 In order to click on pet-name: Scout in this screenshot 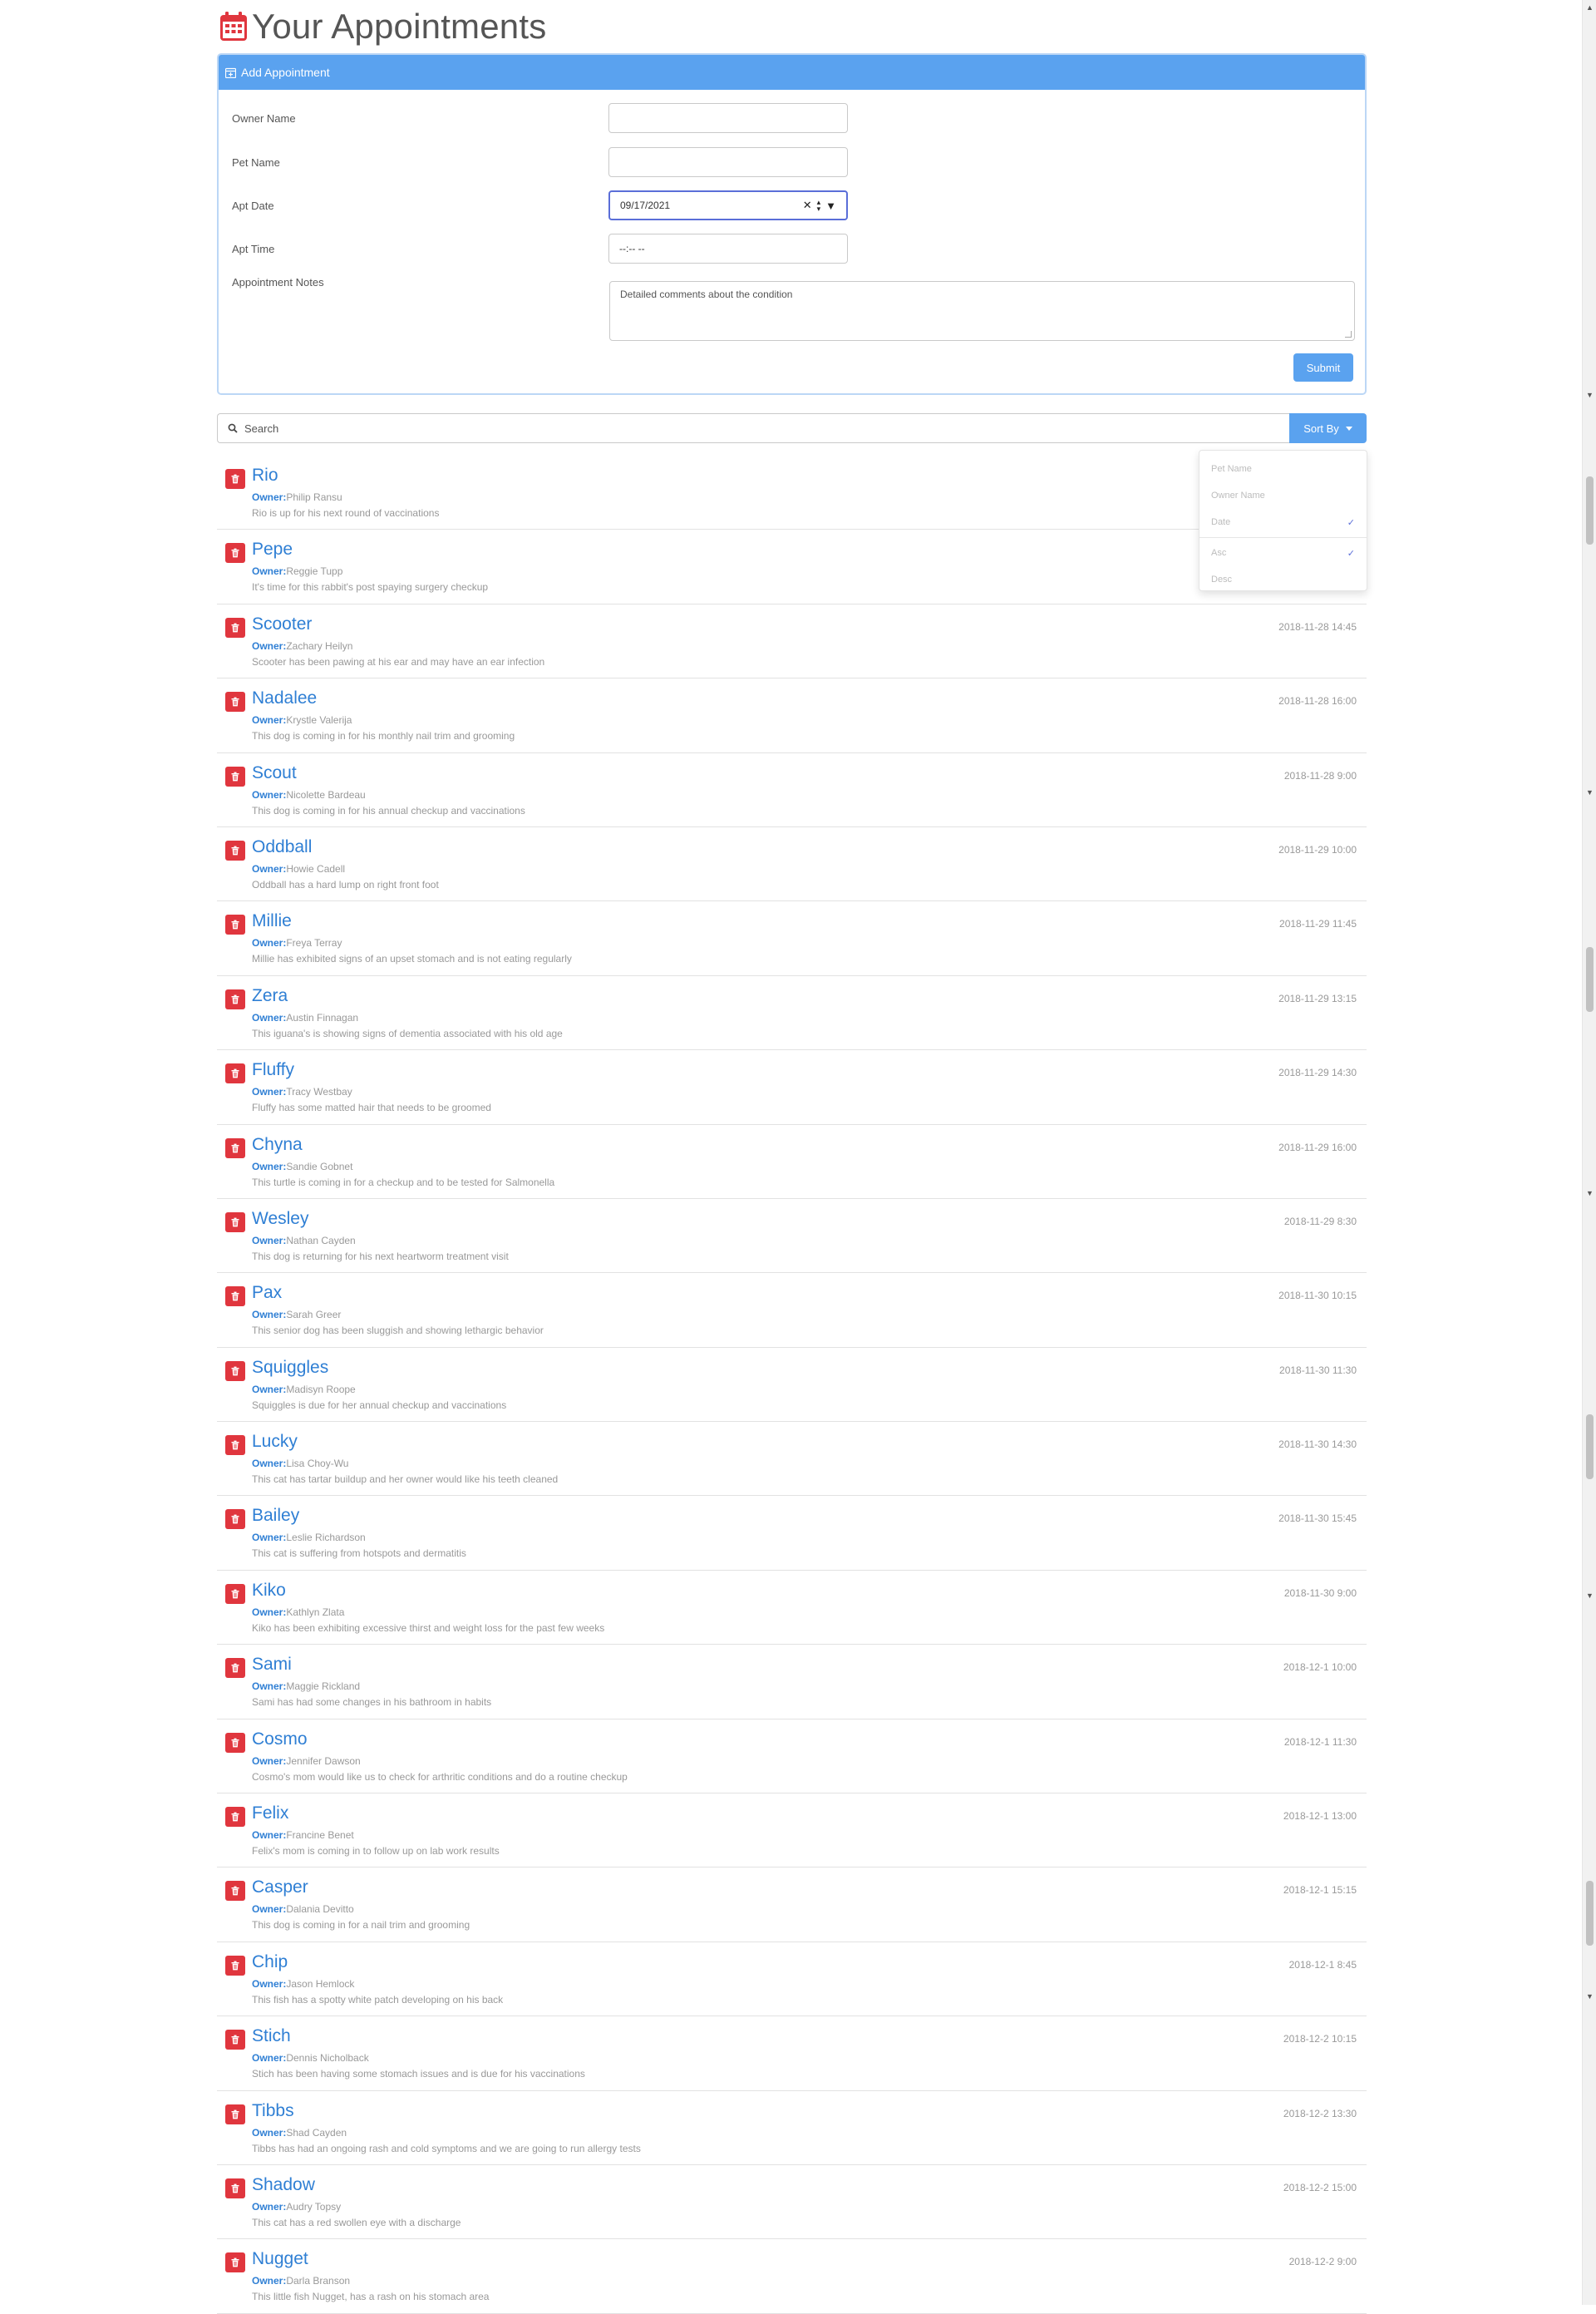, I will do `click(274, 773)`.